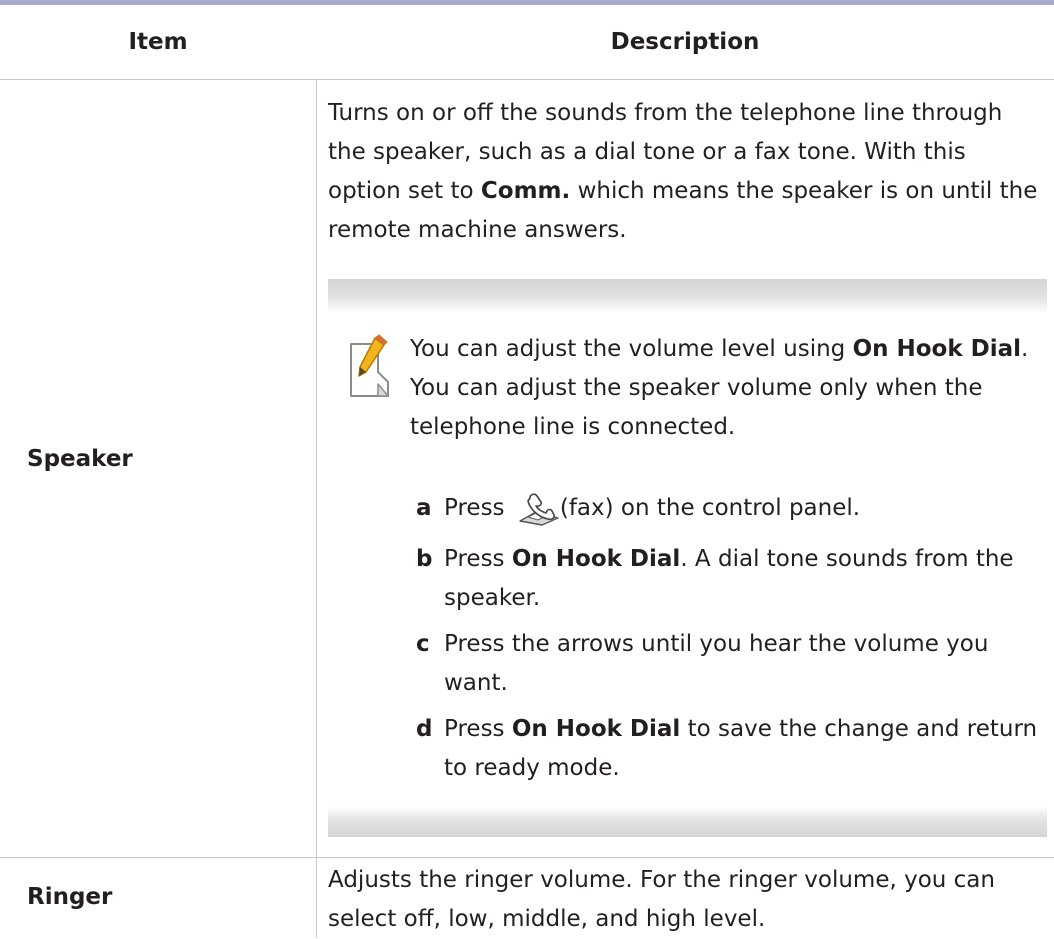 This screenshot has width=1054, height=939. What do you see at coordinates (158, 42) in the screenshot?
I see `column-header-item: Item` at bounding box center [158, 42].